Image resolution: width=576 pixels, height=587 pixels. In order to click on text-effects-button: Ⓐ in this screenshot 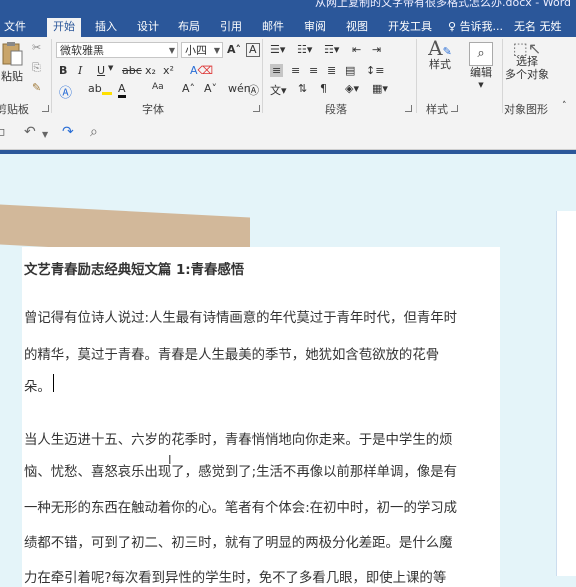, I will do `click(65, 91)`.